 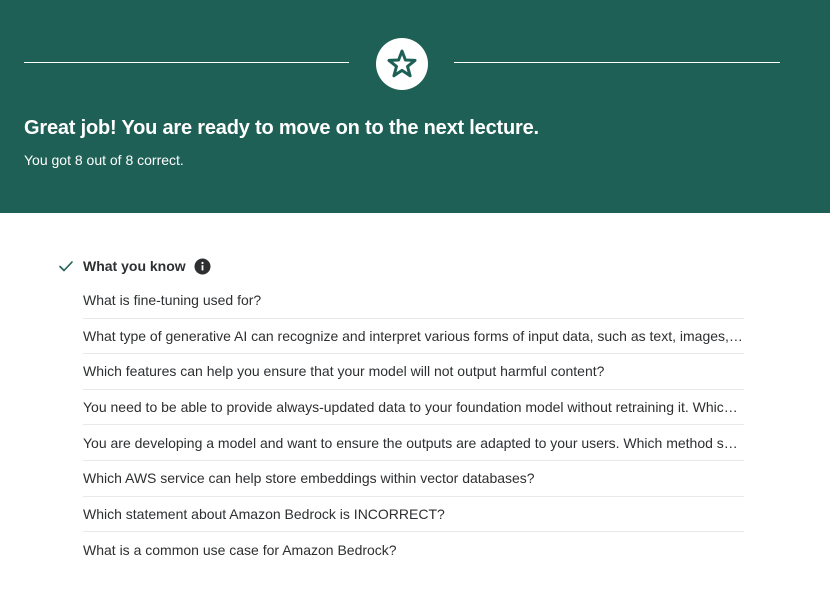 I want to click on question-text: What is fine-tuning used for?, so click(x=172, y=300).